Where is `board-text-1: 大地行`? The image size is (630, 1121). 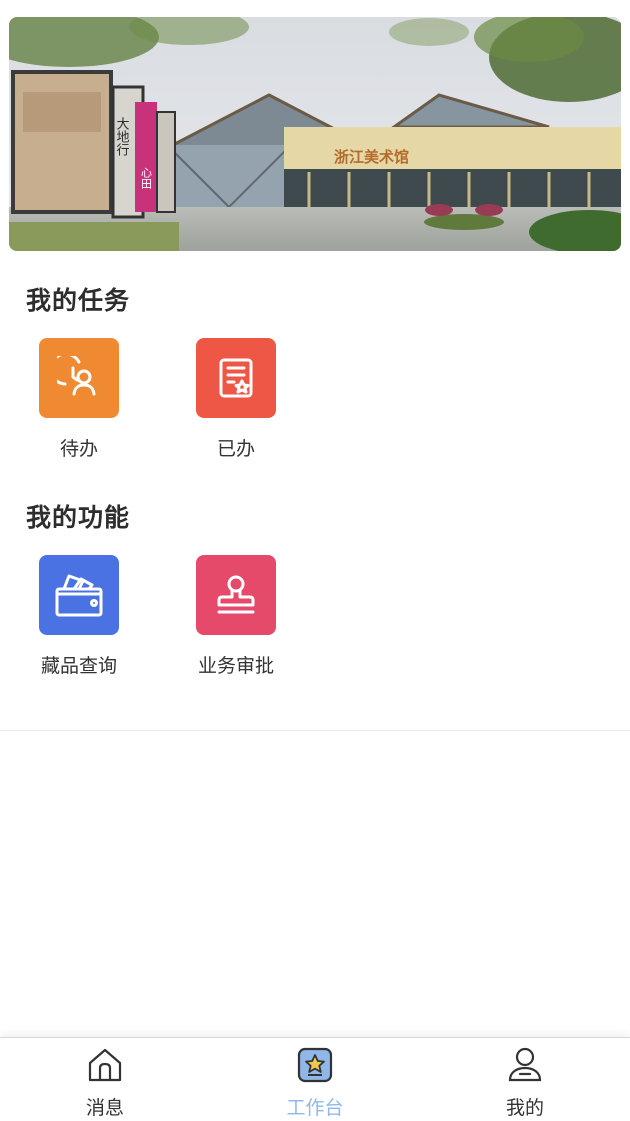 board-text-1: 大地行 is located at coordinates (122, 137).